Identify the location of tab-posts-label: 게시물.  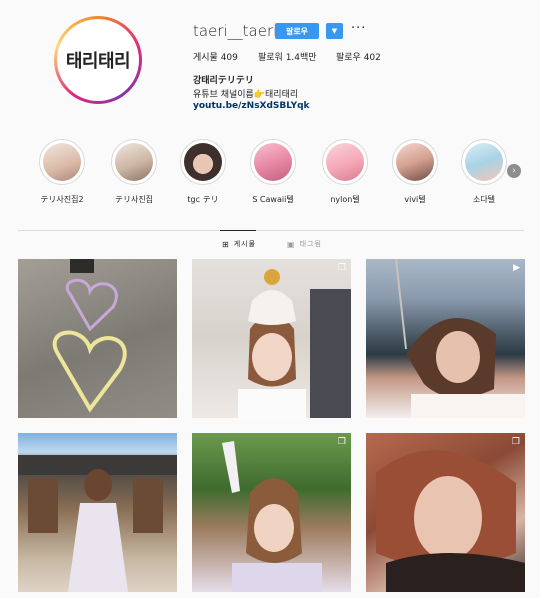
(245, 244).